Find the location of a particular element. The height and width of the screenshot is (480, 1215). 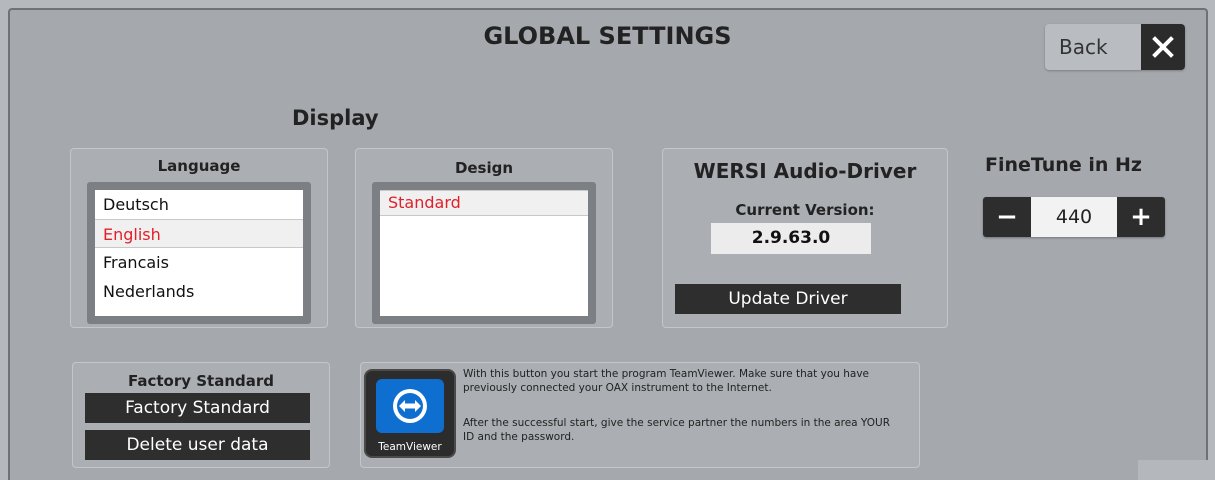

language-list: Deutsch English Francais Nederlands is located at coordinates (199, 253).